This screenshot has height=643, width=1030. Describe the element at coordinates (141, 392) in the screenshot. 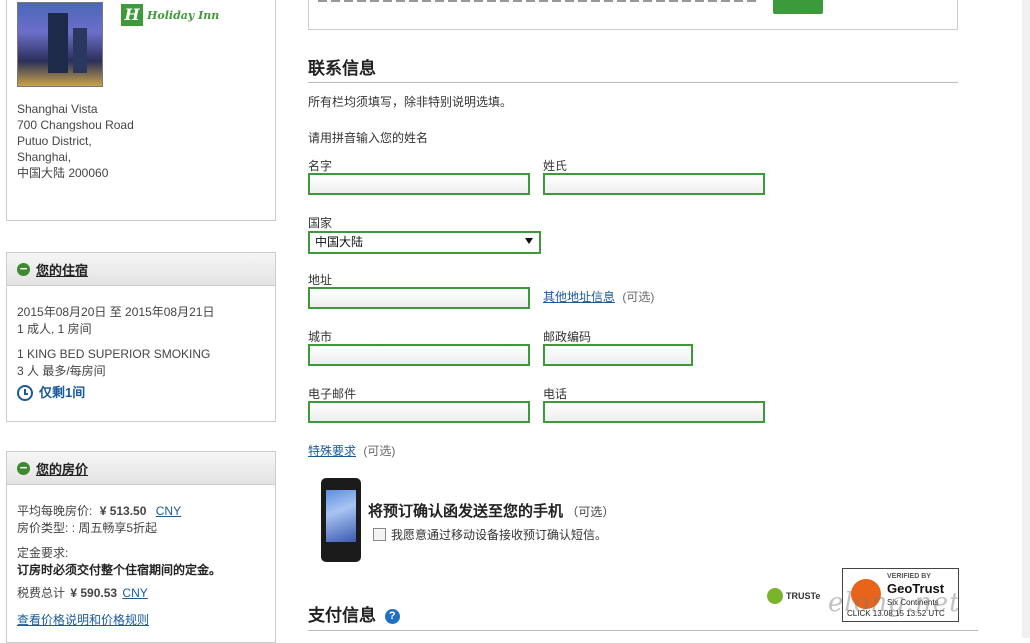

I see `rooms-left: 仅剩1间` at that location.